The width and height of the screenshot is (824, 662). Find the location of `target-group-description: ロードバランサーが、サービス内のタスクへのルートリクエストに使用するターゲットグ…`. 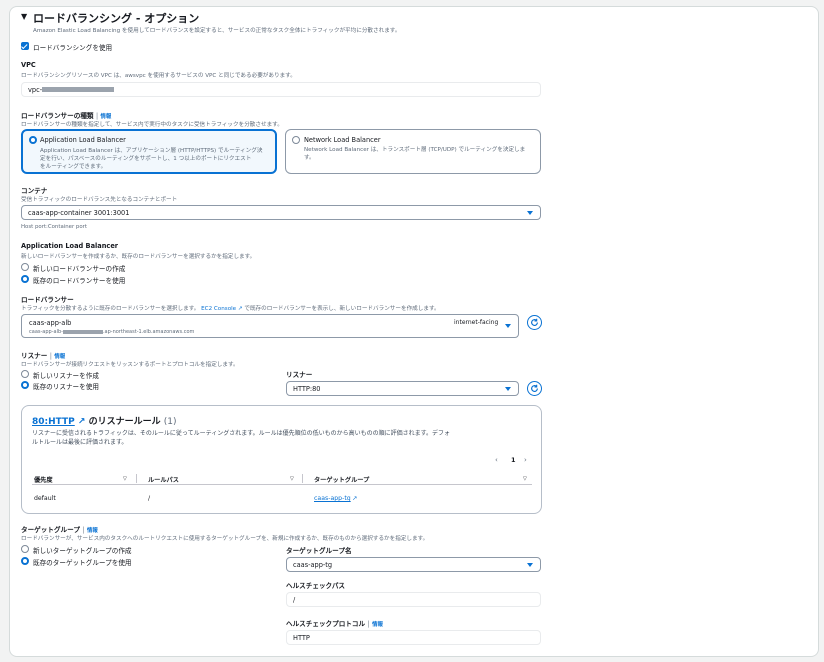

target-group-description: ロードバランサーが、サービス内のタスクへのルートリクエストに使用するターゲットグ… is located at coordinates (225, 539).